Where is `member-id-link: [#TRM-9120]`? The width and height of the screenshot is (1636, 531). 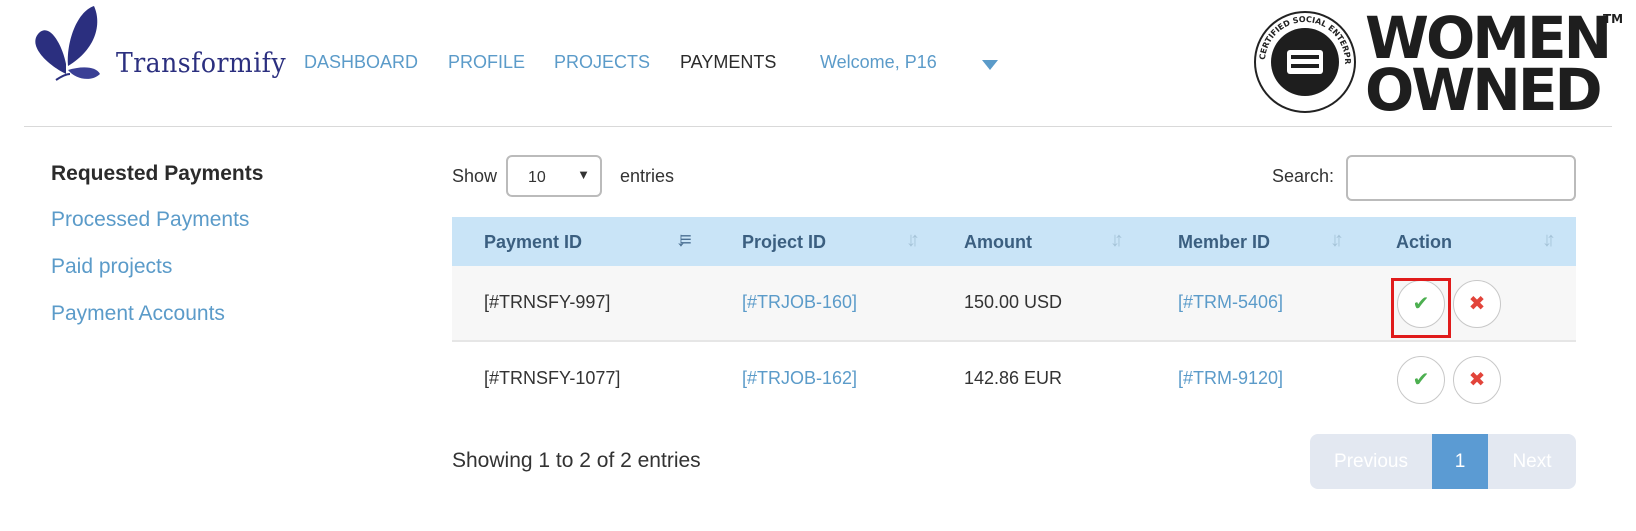 member-id-link: [#TRM-9120] is located at coordinates (1230, 378).